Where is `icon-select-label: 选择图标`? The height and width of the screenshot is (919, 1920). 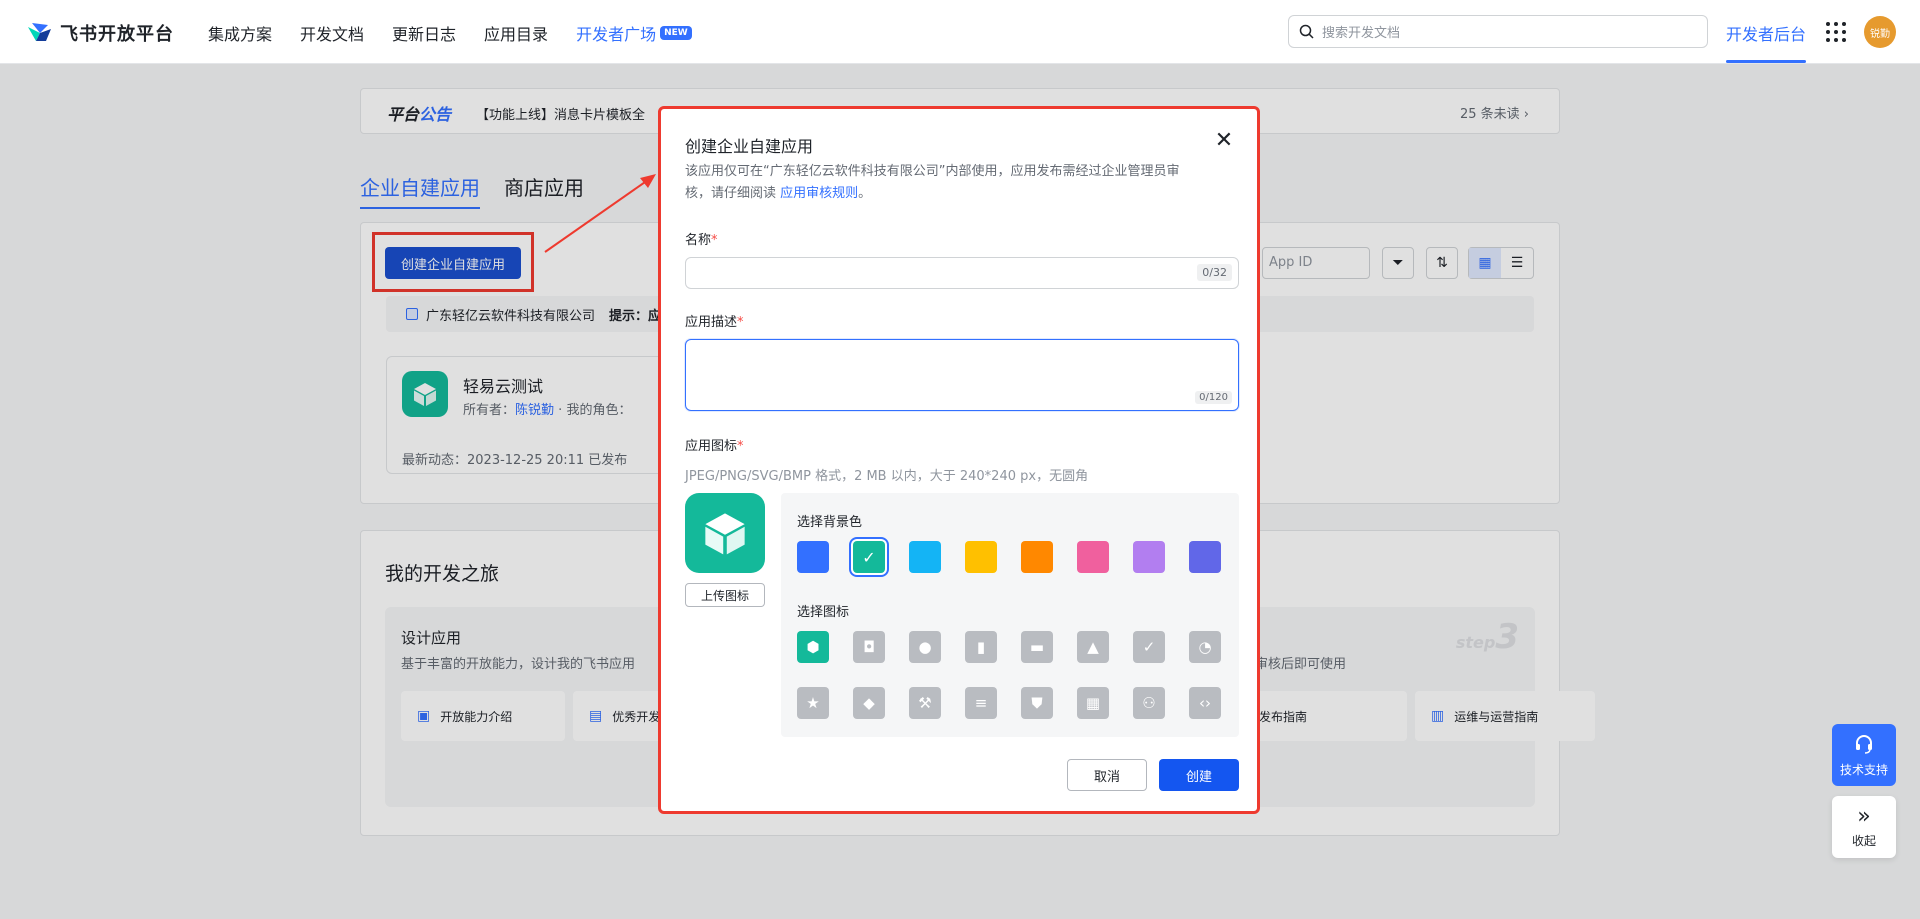 icon-select-label: 选择图标 is located at coordinates (823, 612).